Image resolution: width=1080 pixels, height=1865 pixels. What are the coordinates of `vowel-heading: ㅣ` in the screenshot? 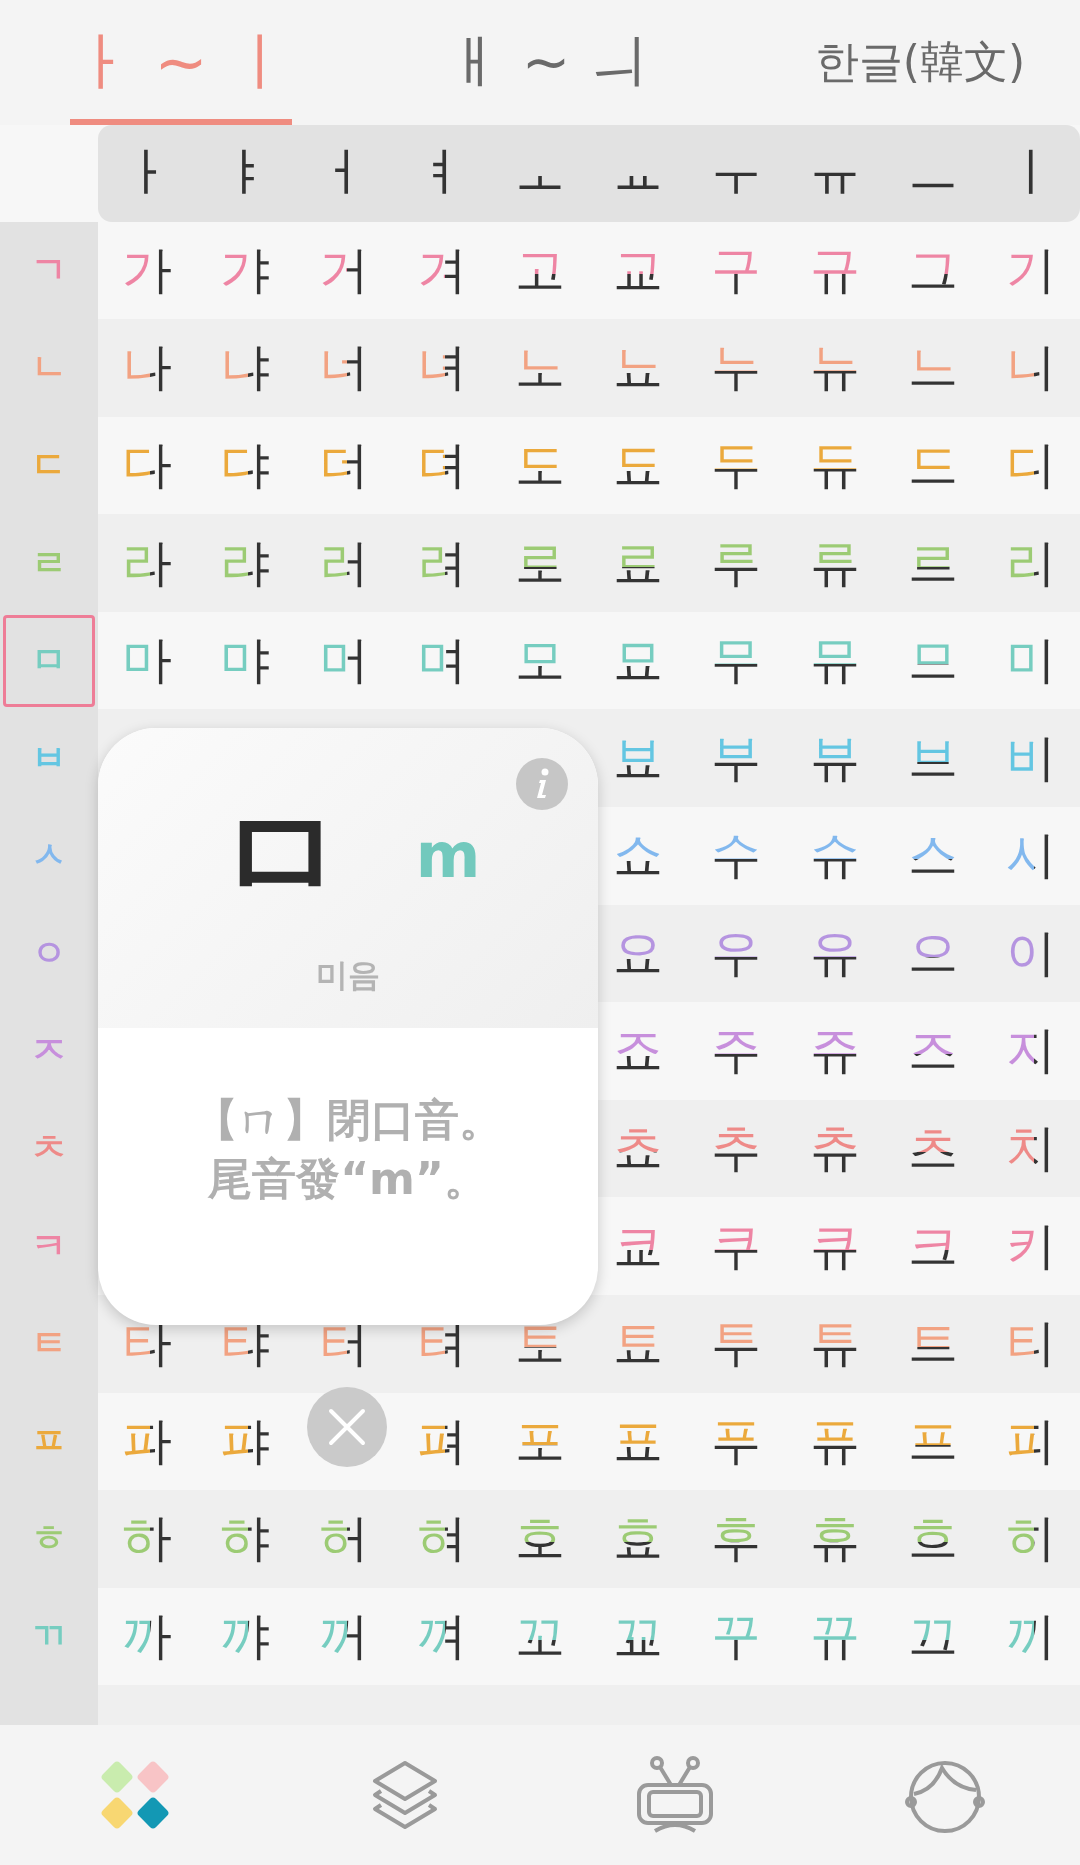 It's located at (1030, 173).